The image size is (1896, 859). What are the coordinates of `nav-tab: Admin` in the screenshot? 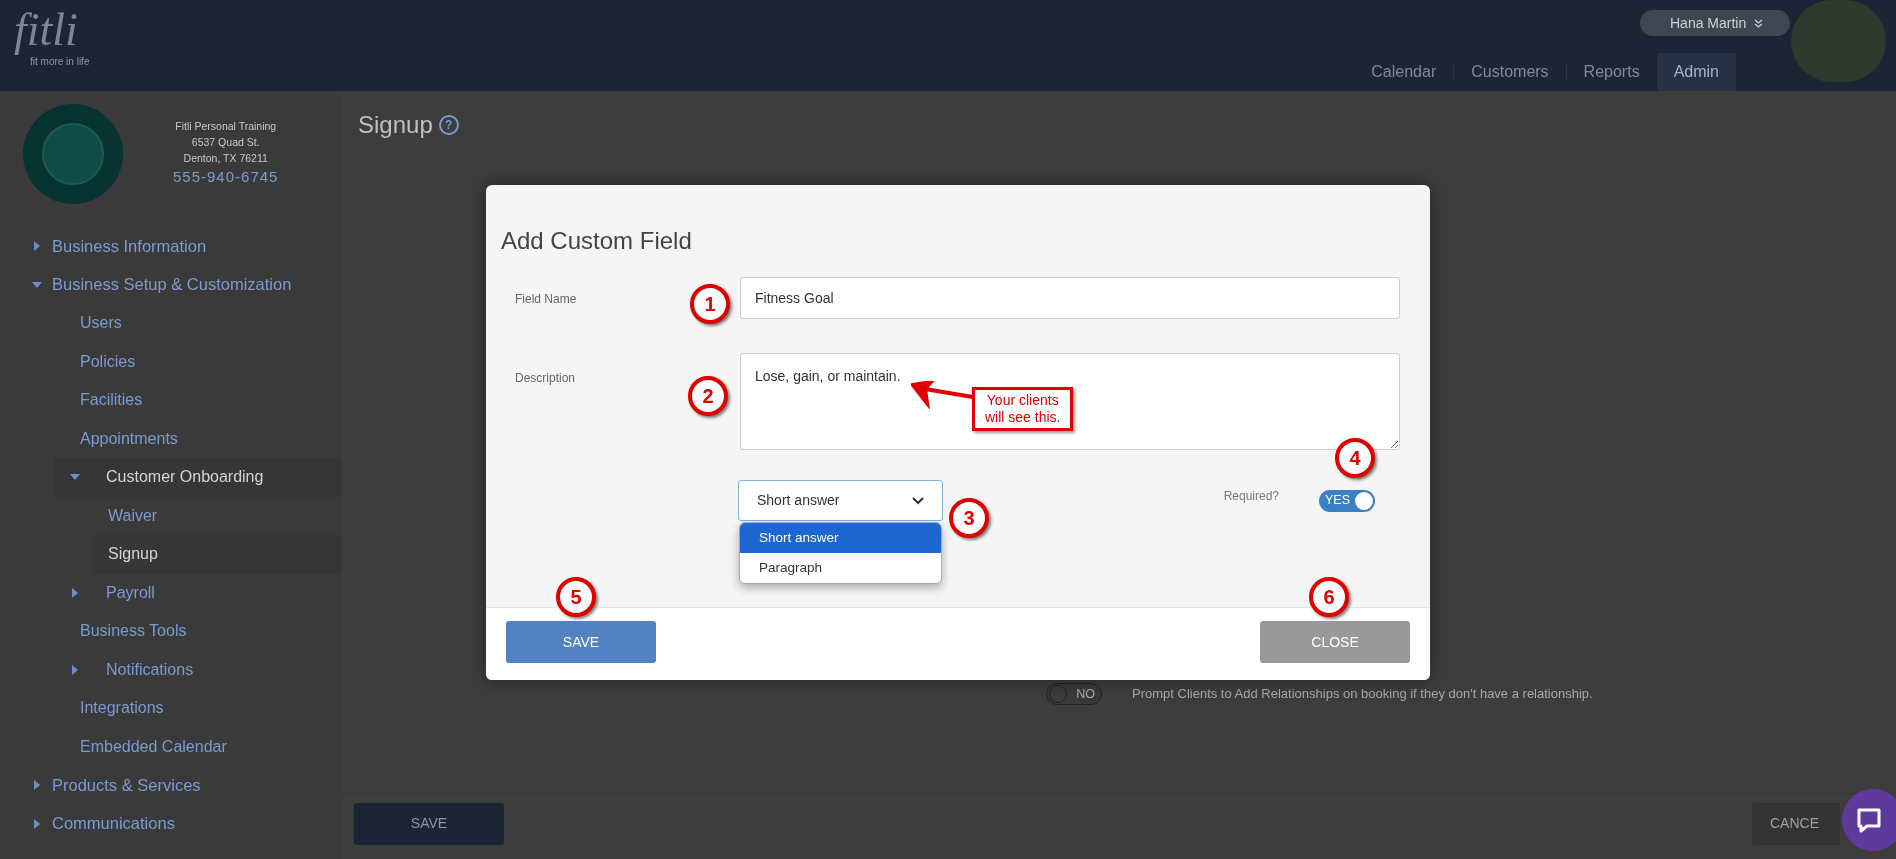 It's located at (1696, 72).